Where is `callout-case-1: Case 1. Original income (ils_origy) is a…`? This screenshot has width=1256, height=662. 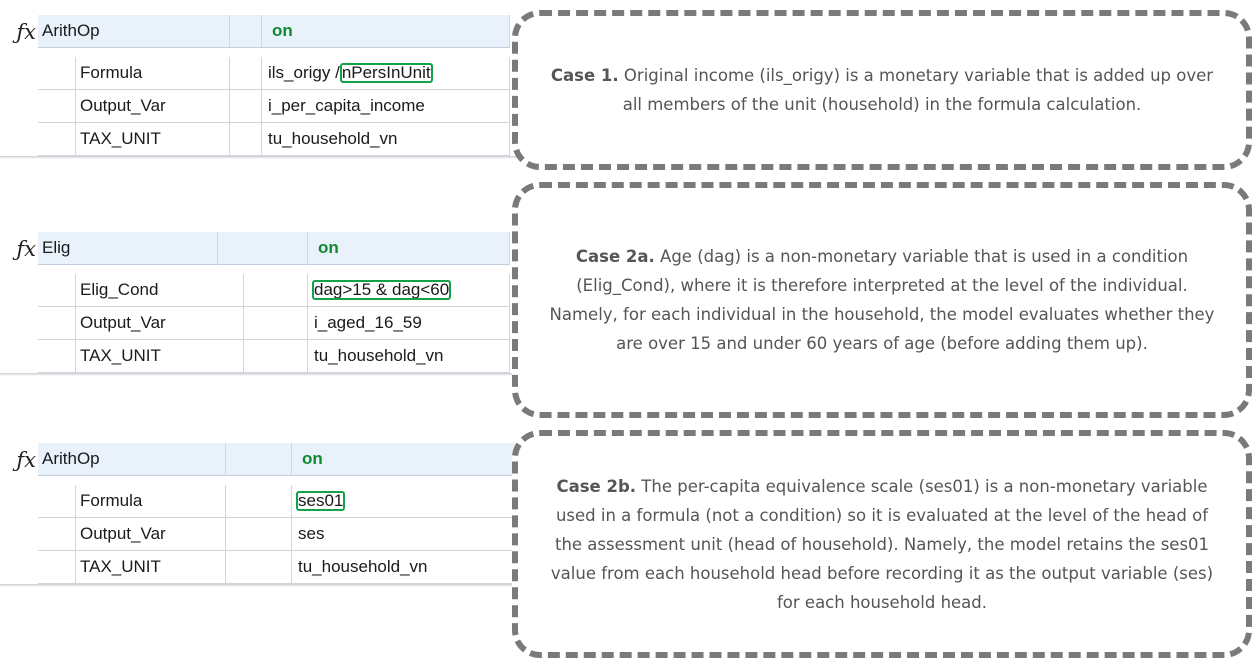 callout-case-1: Case 1. Original income (ils_origy) is a… is located at coordinates (882, 90).